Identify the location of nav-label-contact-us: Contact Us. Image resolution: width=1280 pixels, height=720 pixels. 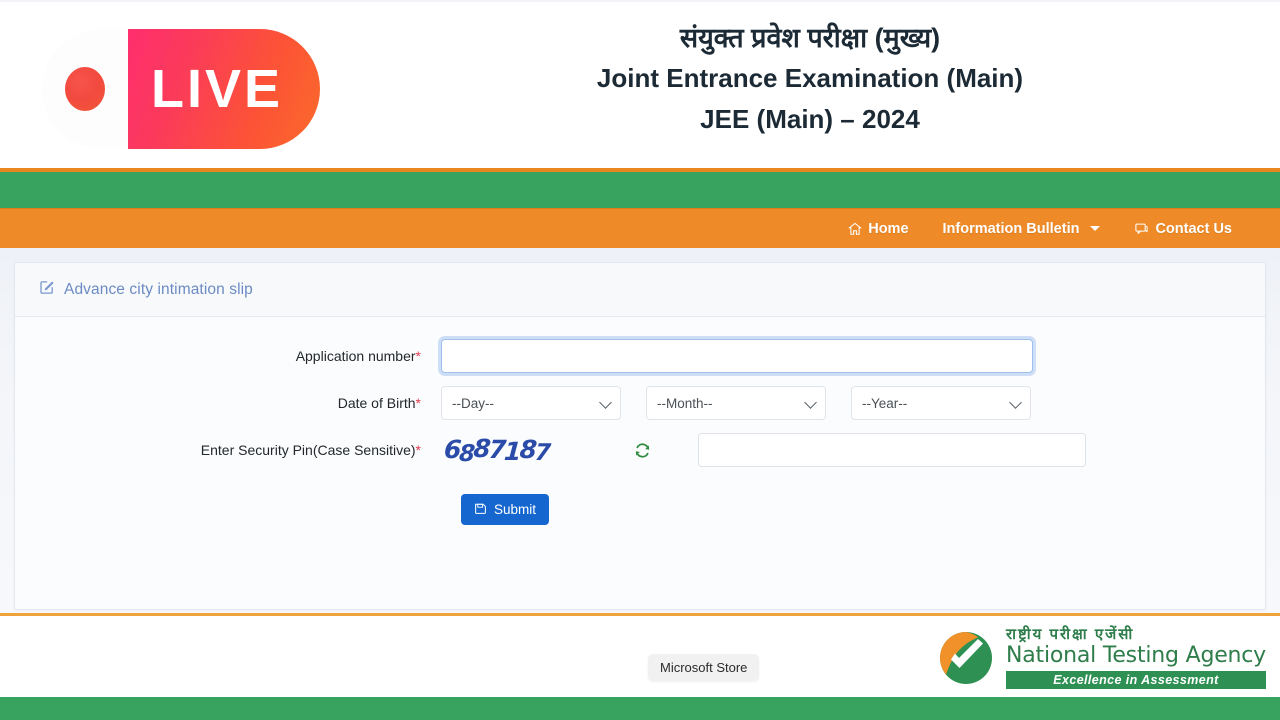
(1193, 228).